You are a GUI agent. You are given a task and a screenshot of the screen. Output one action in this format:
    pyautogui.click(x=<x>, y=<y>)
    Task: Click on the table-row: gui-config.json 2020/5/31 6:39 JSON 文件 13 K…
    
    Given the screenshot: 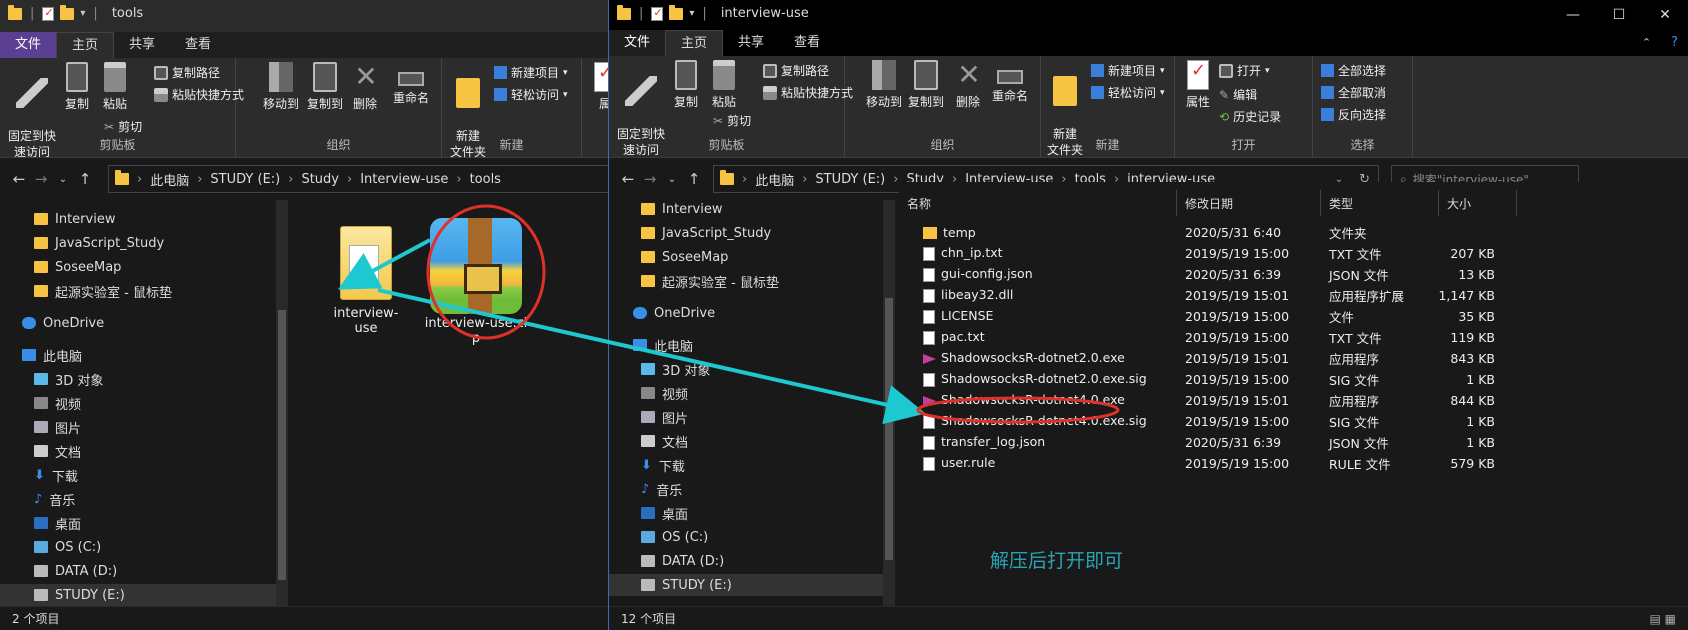 What is the action you would take?
    pyautogui.click(x=1215, y=274)
    